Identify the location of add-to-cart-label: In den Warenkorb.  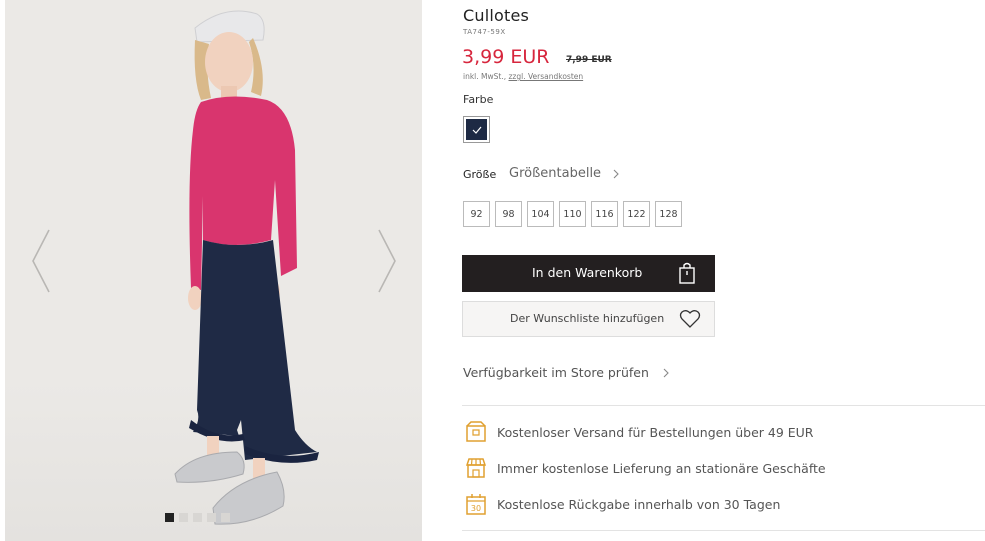
(587, 272).